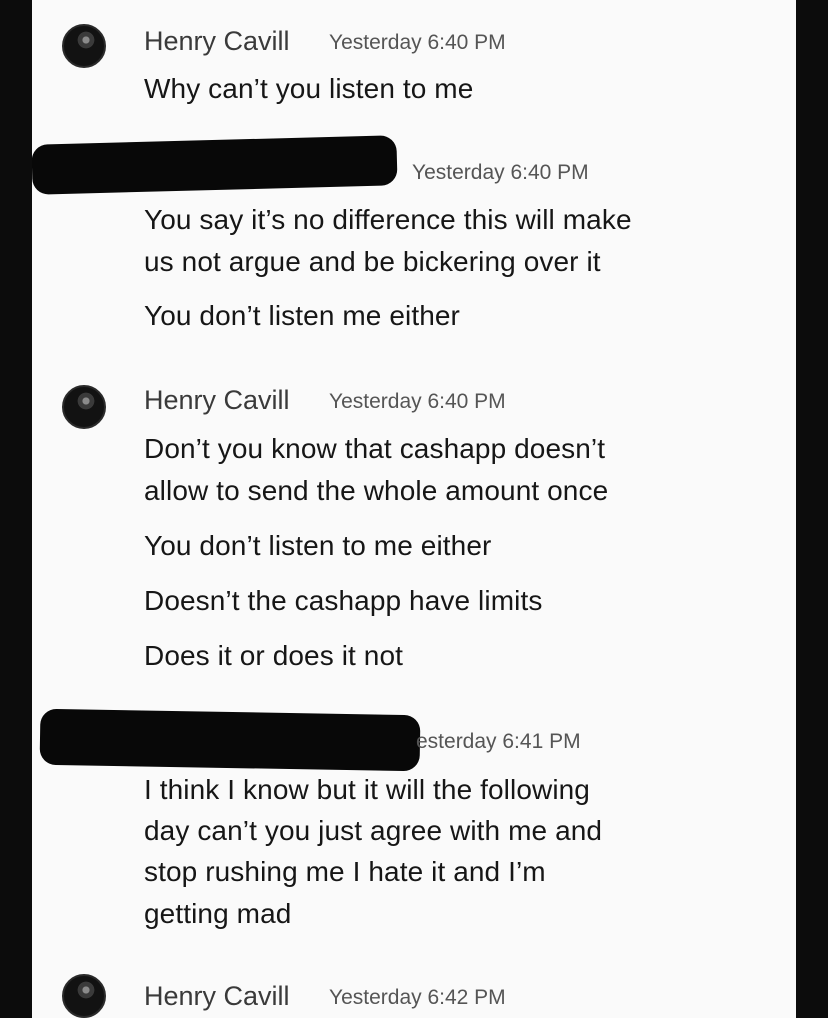 This screenshot has width=828, height=1018. What do you see at coordinates (417, 997) in the screenshot?
I see `message-timestamp: Yesterday 6:42 PM` at bounding box center [417, 997].